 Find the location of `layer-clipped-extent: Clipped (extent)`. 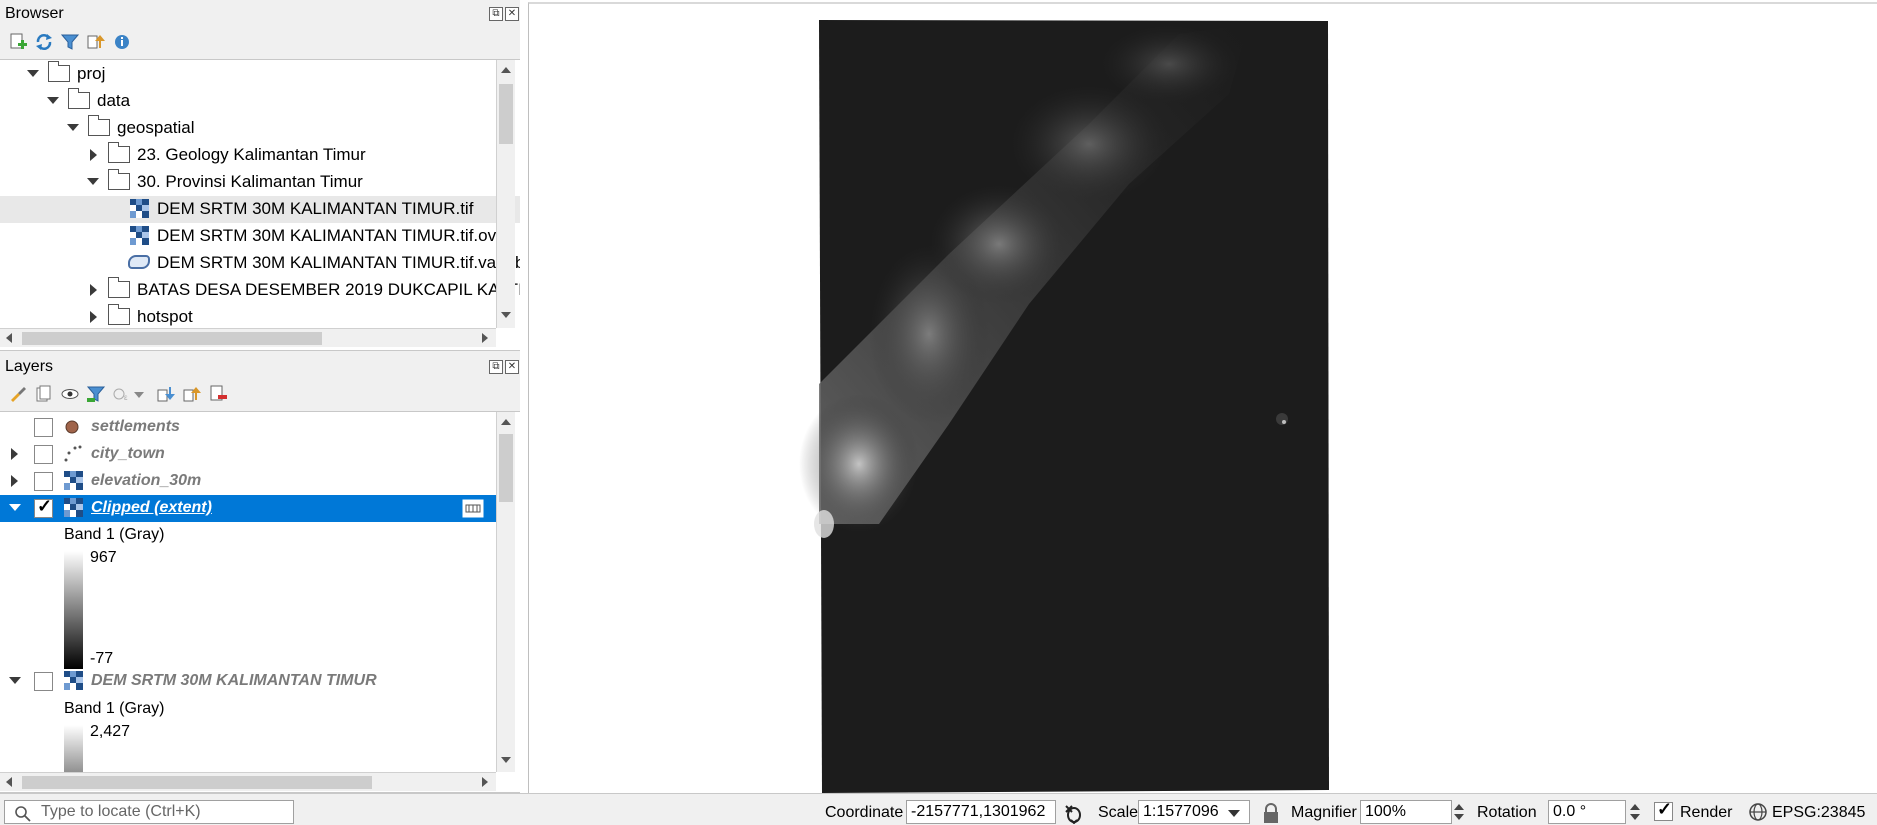

layer-clipped-extent: Clipped (extent) is located at coordinates (248, 508).